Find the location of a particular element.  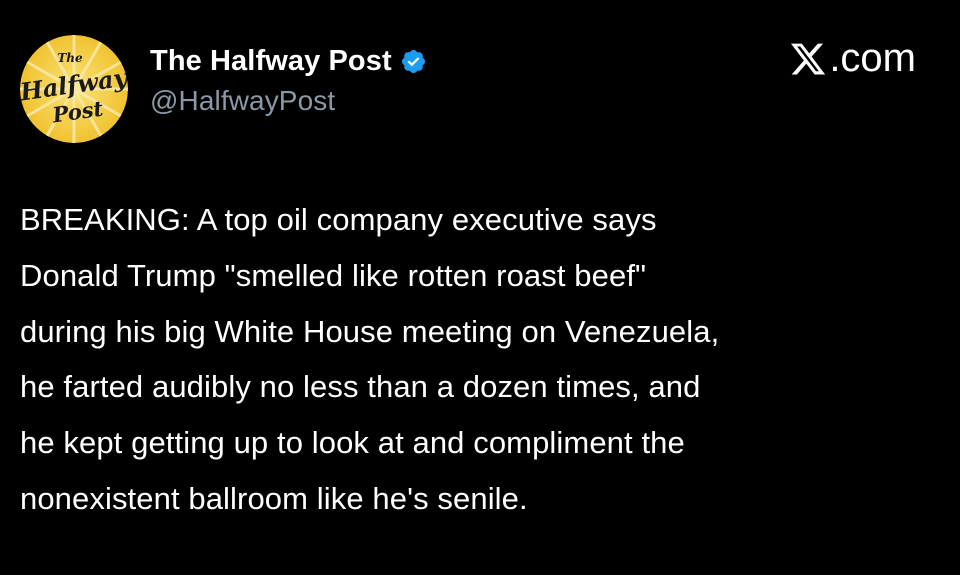

display-name-row: The Halfway Post is located at coordinates (288, 61).